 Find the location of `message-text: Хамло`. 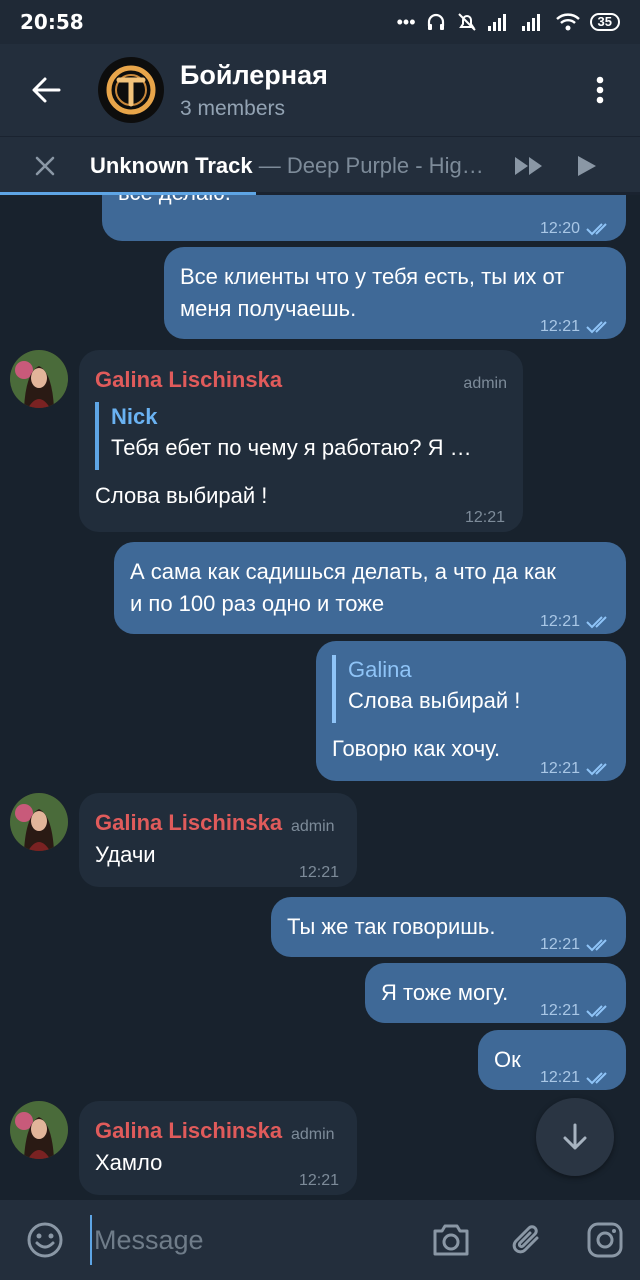

message-text: Хамло is located at coordinates (129, 1162).